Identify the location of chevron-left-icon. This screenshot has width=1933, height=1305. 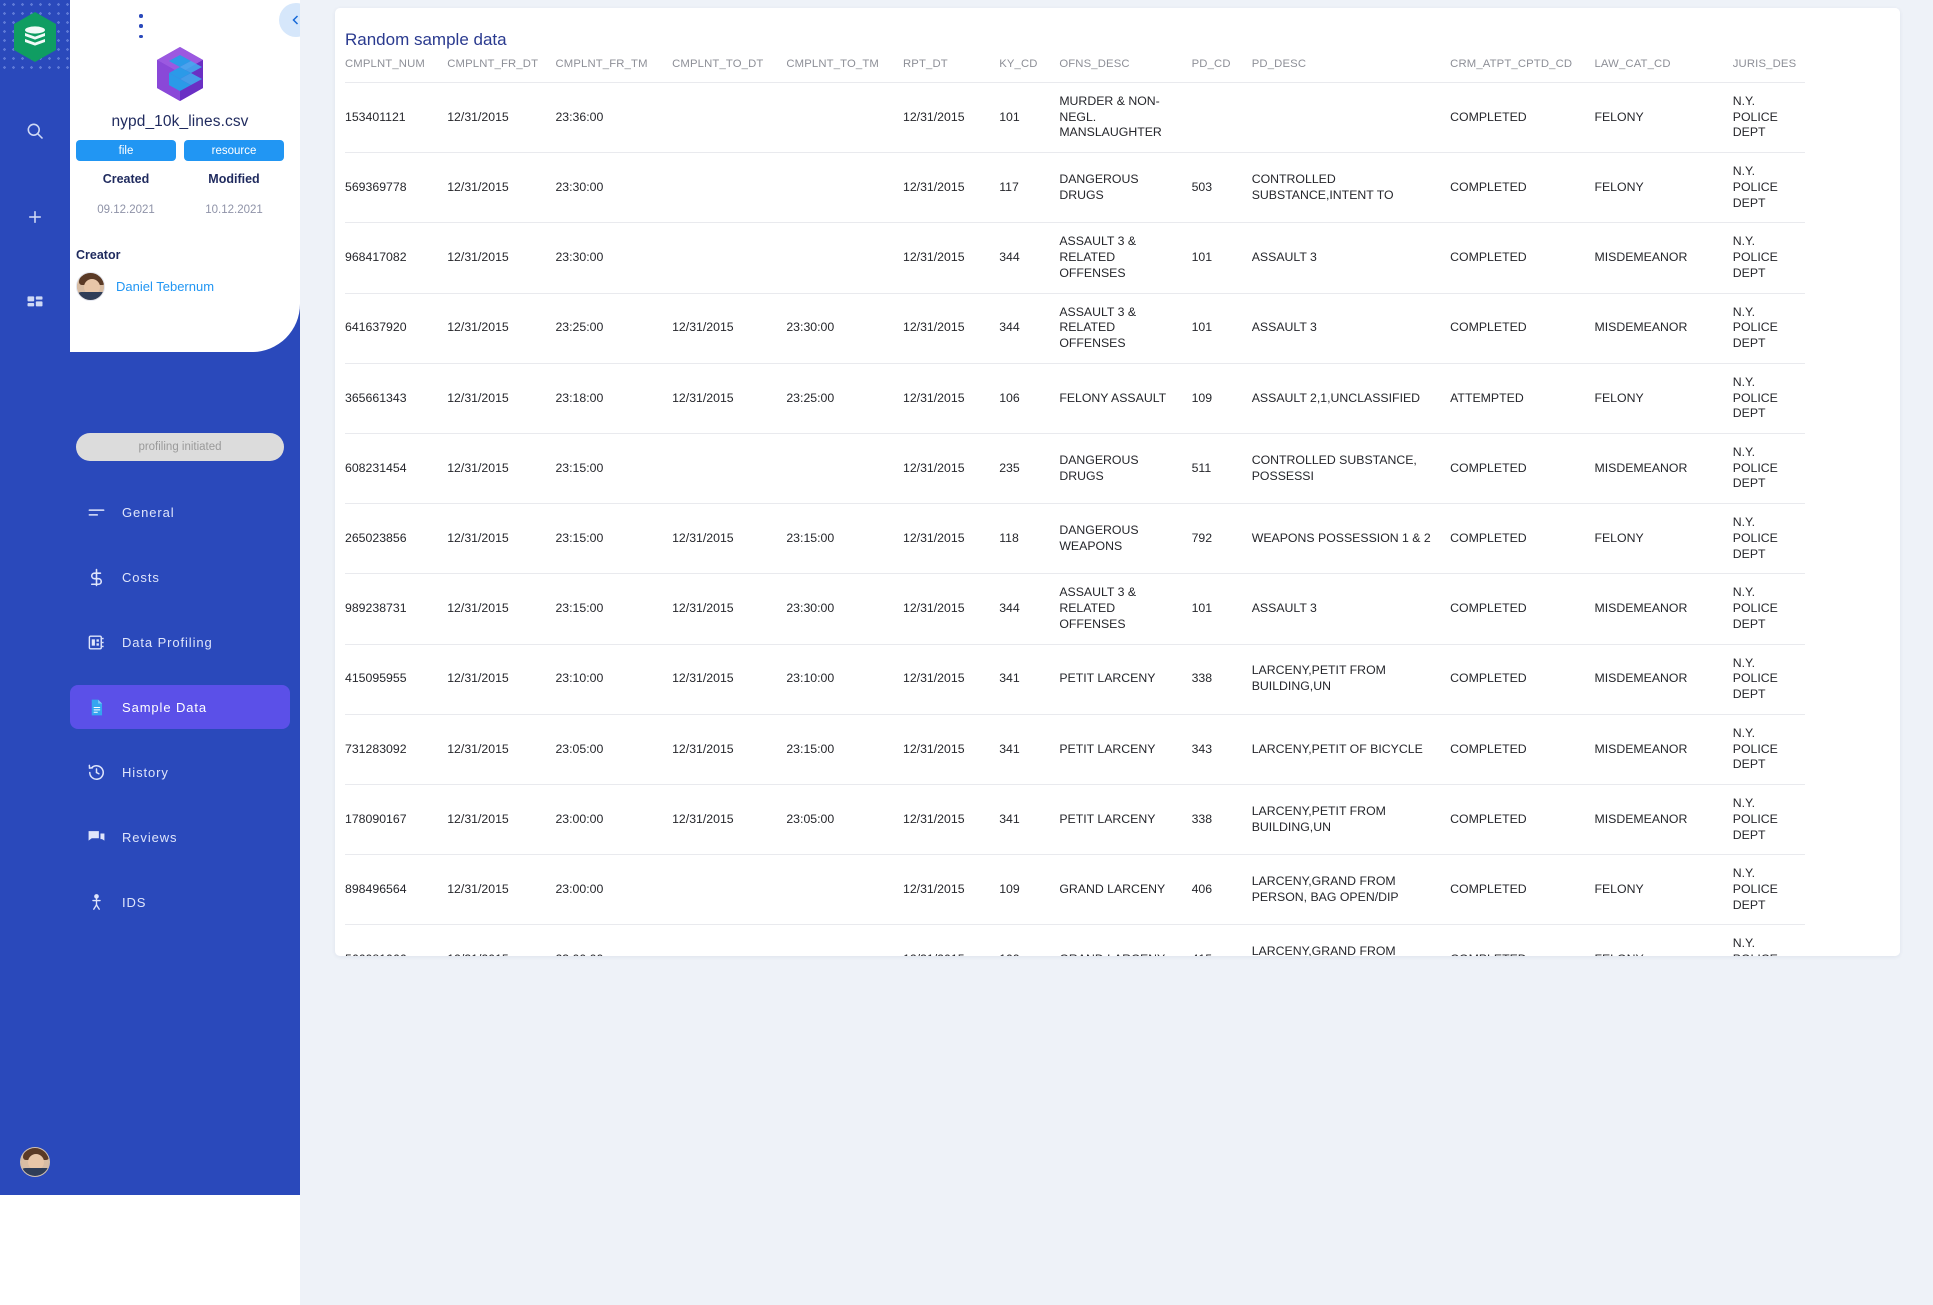
(295, 20).